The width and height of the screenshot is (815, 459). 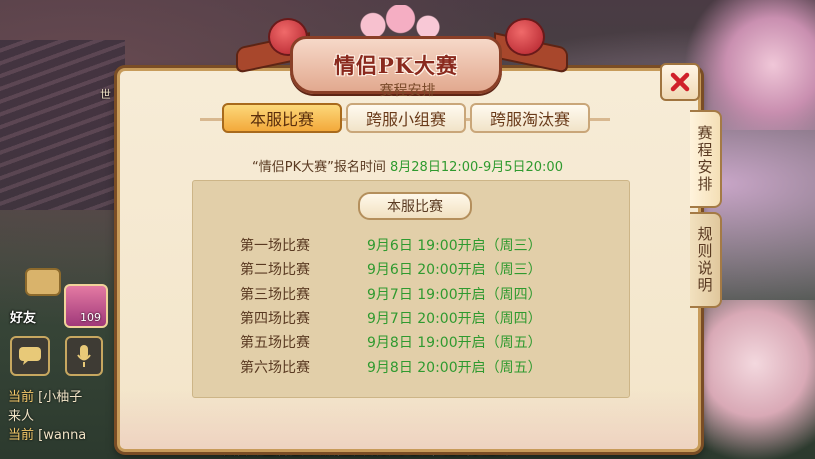 What do you see at coordinates (396, 65) in the screenshot?
I see `page-title: 情侣PK大赛` at bounding box center [396, 65].